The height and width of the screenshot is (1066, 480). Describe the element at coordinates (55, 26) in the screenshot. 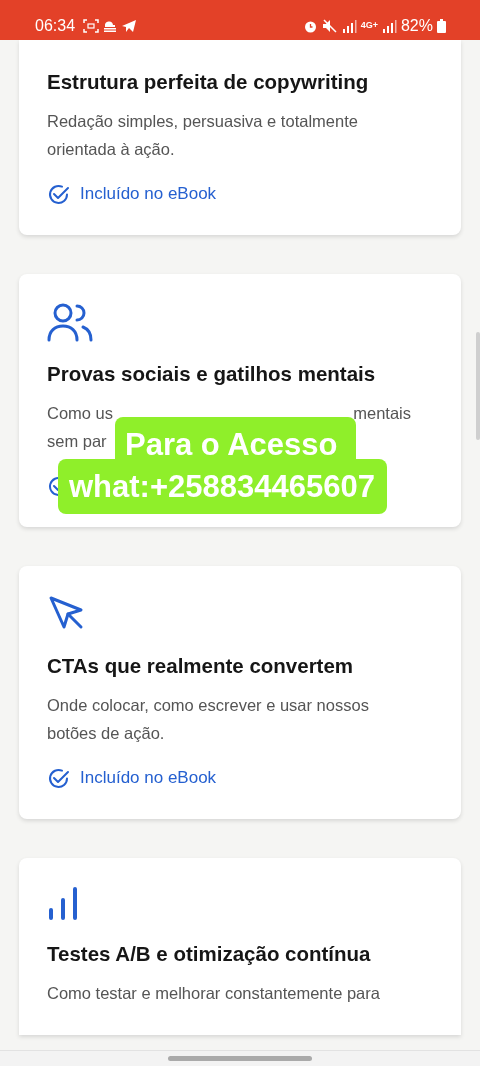

I see `clock-text: 06:34` at that location.